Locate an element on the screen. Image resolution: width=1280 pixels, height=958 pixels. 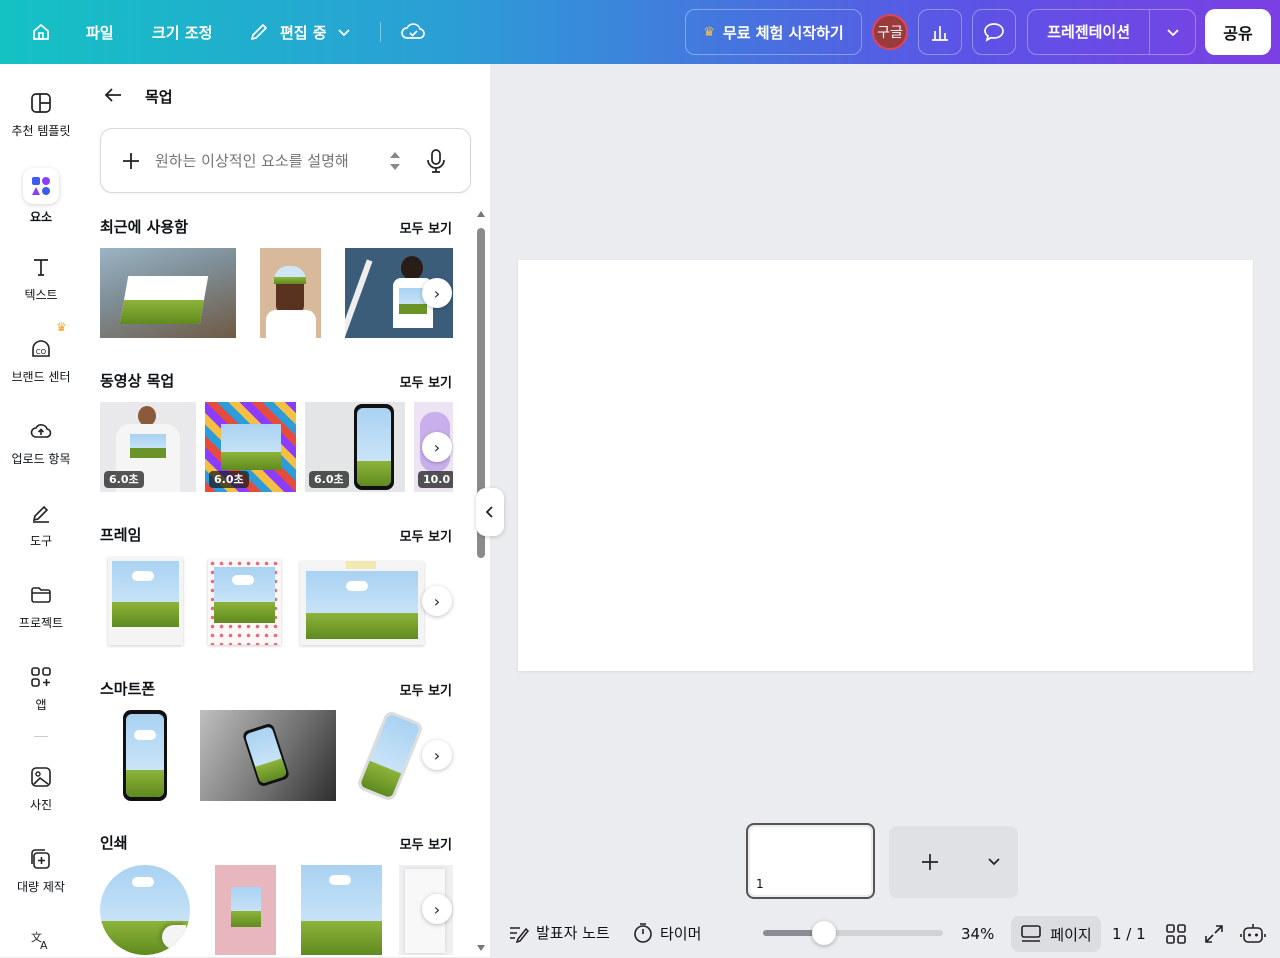
see-all-smartphone: 모두 보기 is located at coordinates (426, 689).